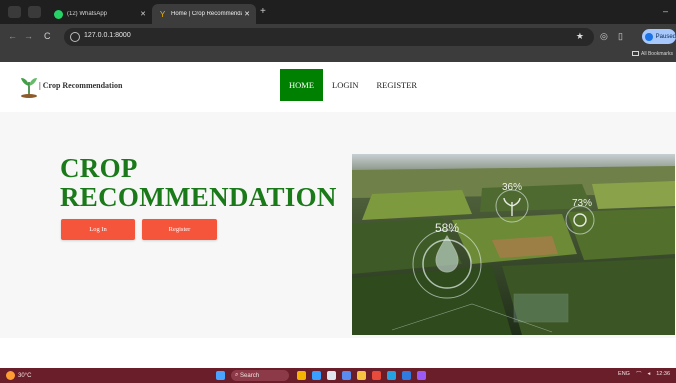 The width and height of the screenshot is (676, 383). What do you see at coordinates (99, 168) in the screenshot?
I see `hero-title-line-1: CROP` at bounding box center [99, 168].